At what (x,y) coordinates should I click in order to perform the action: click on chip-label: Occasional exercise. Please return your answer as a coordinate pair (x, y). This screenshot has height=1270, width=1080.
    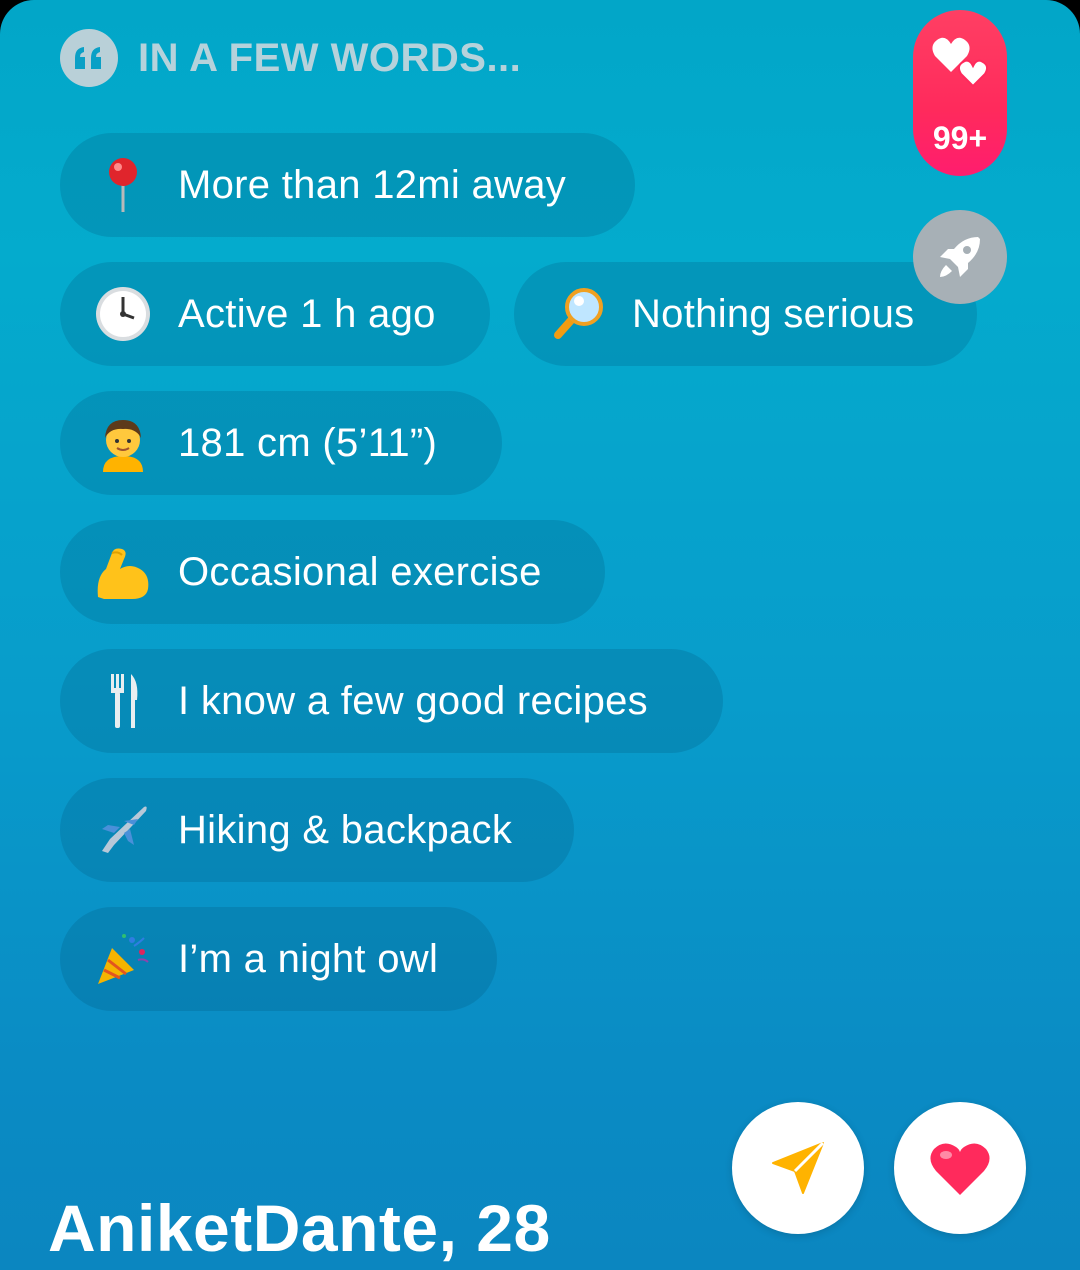
    Looking at the image, I should click on (360, 571).